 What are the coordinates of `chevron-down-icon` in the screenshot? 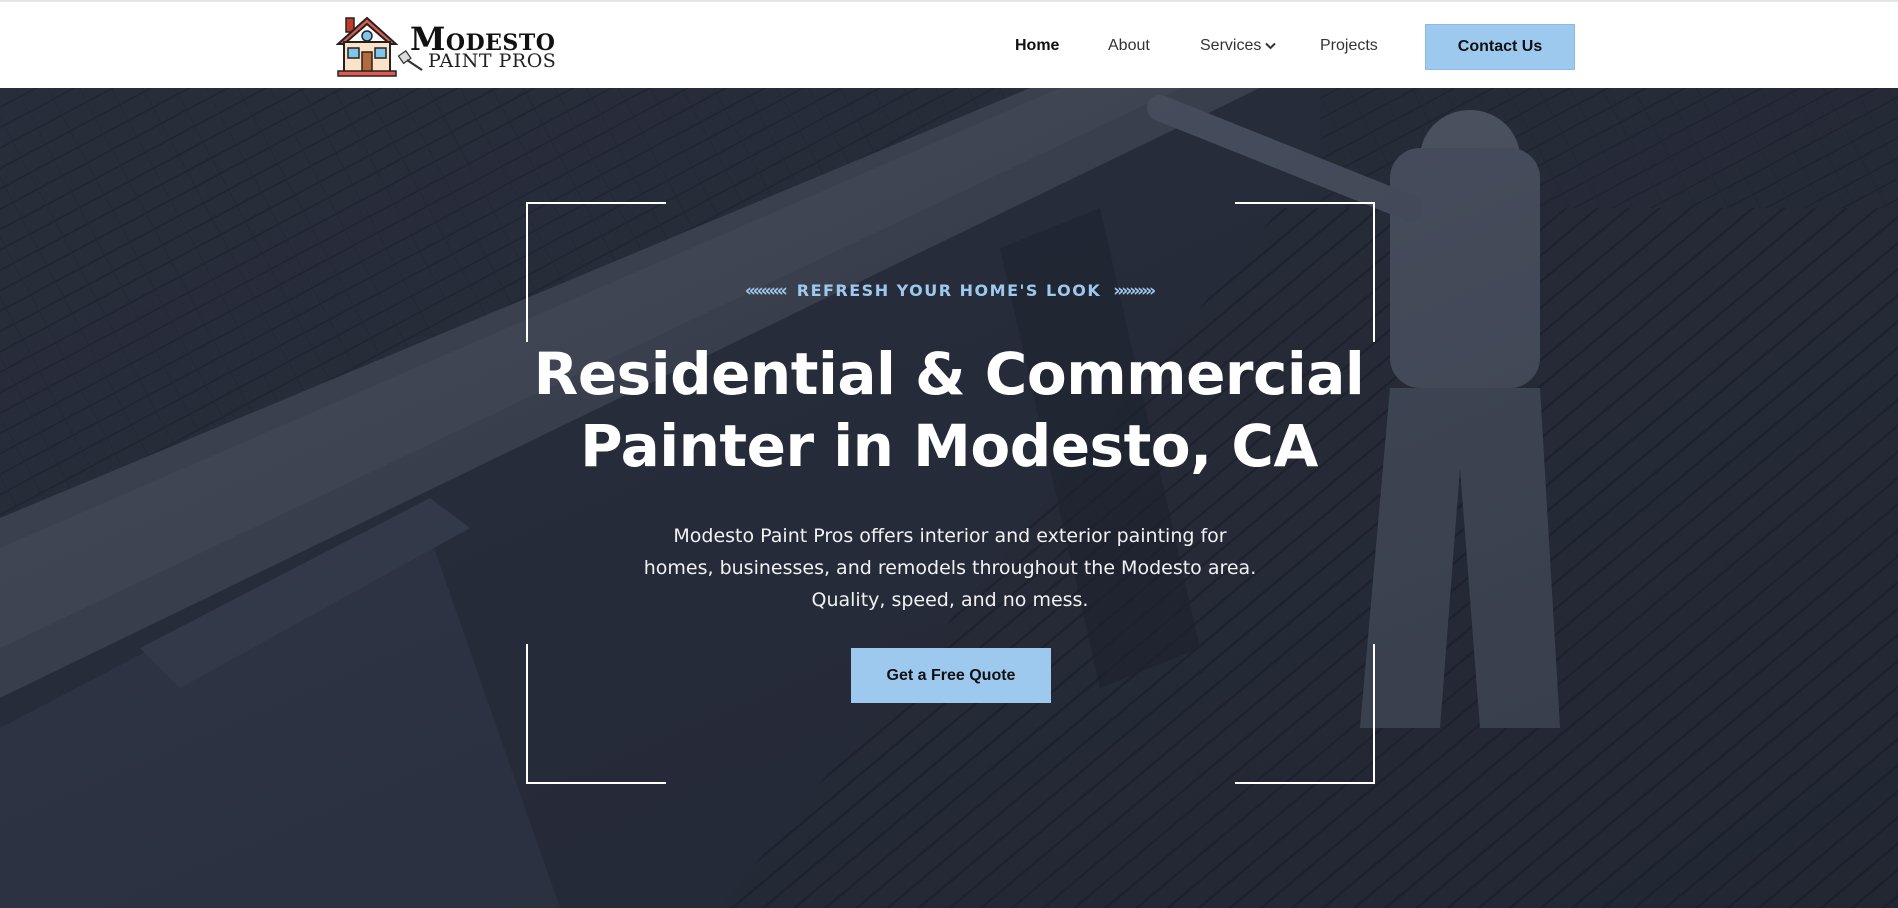 It's located at (1271, 46).